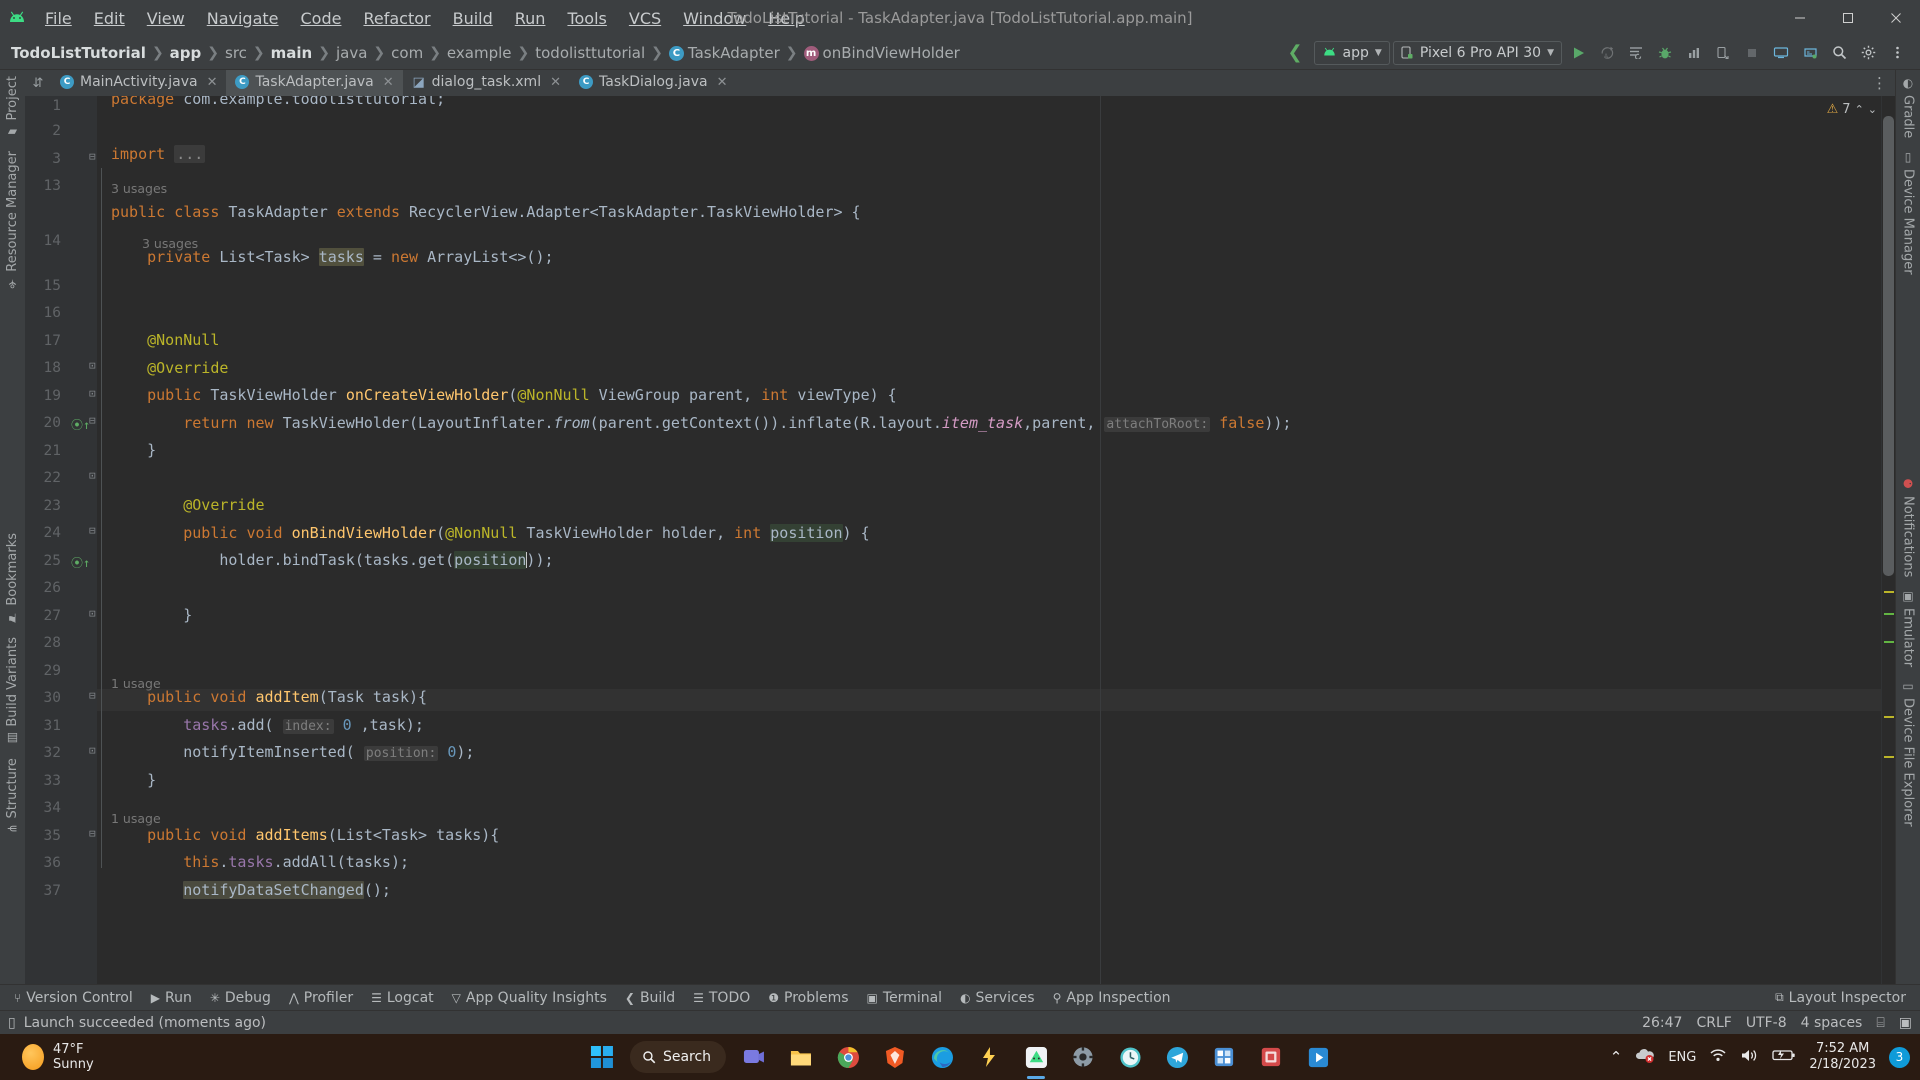 This screenshot has height=1080, width=1920. Describe the element at coordinates (1749, 1057) in the screenshot. I see `volume-icon` at that location.